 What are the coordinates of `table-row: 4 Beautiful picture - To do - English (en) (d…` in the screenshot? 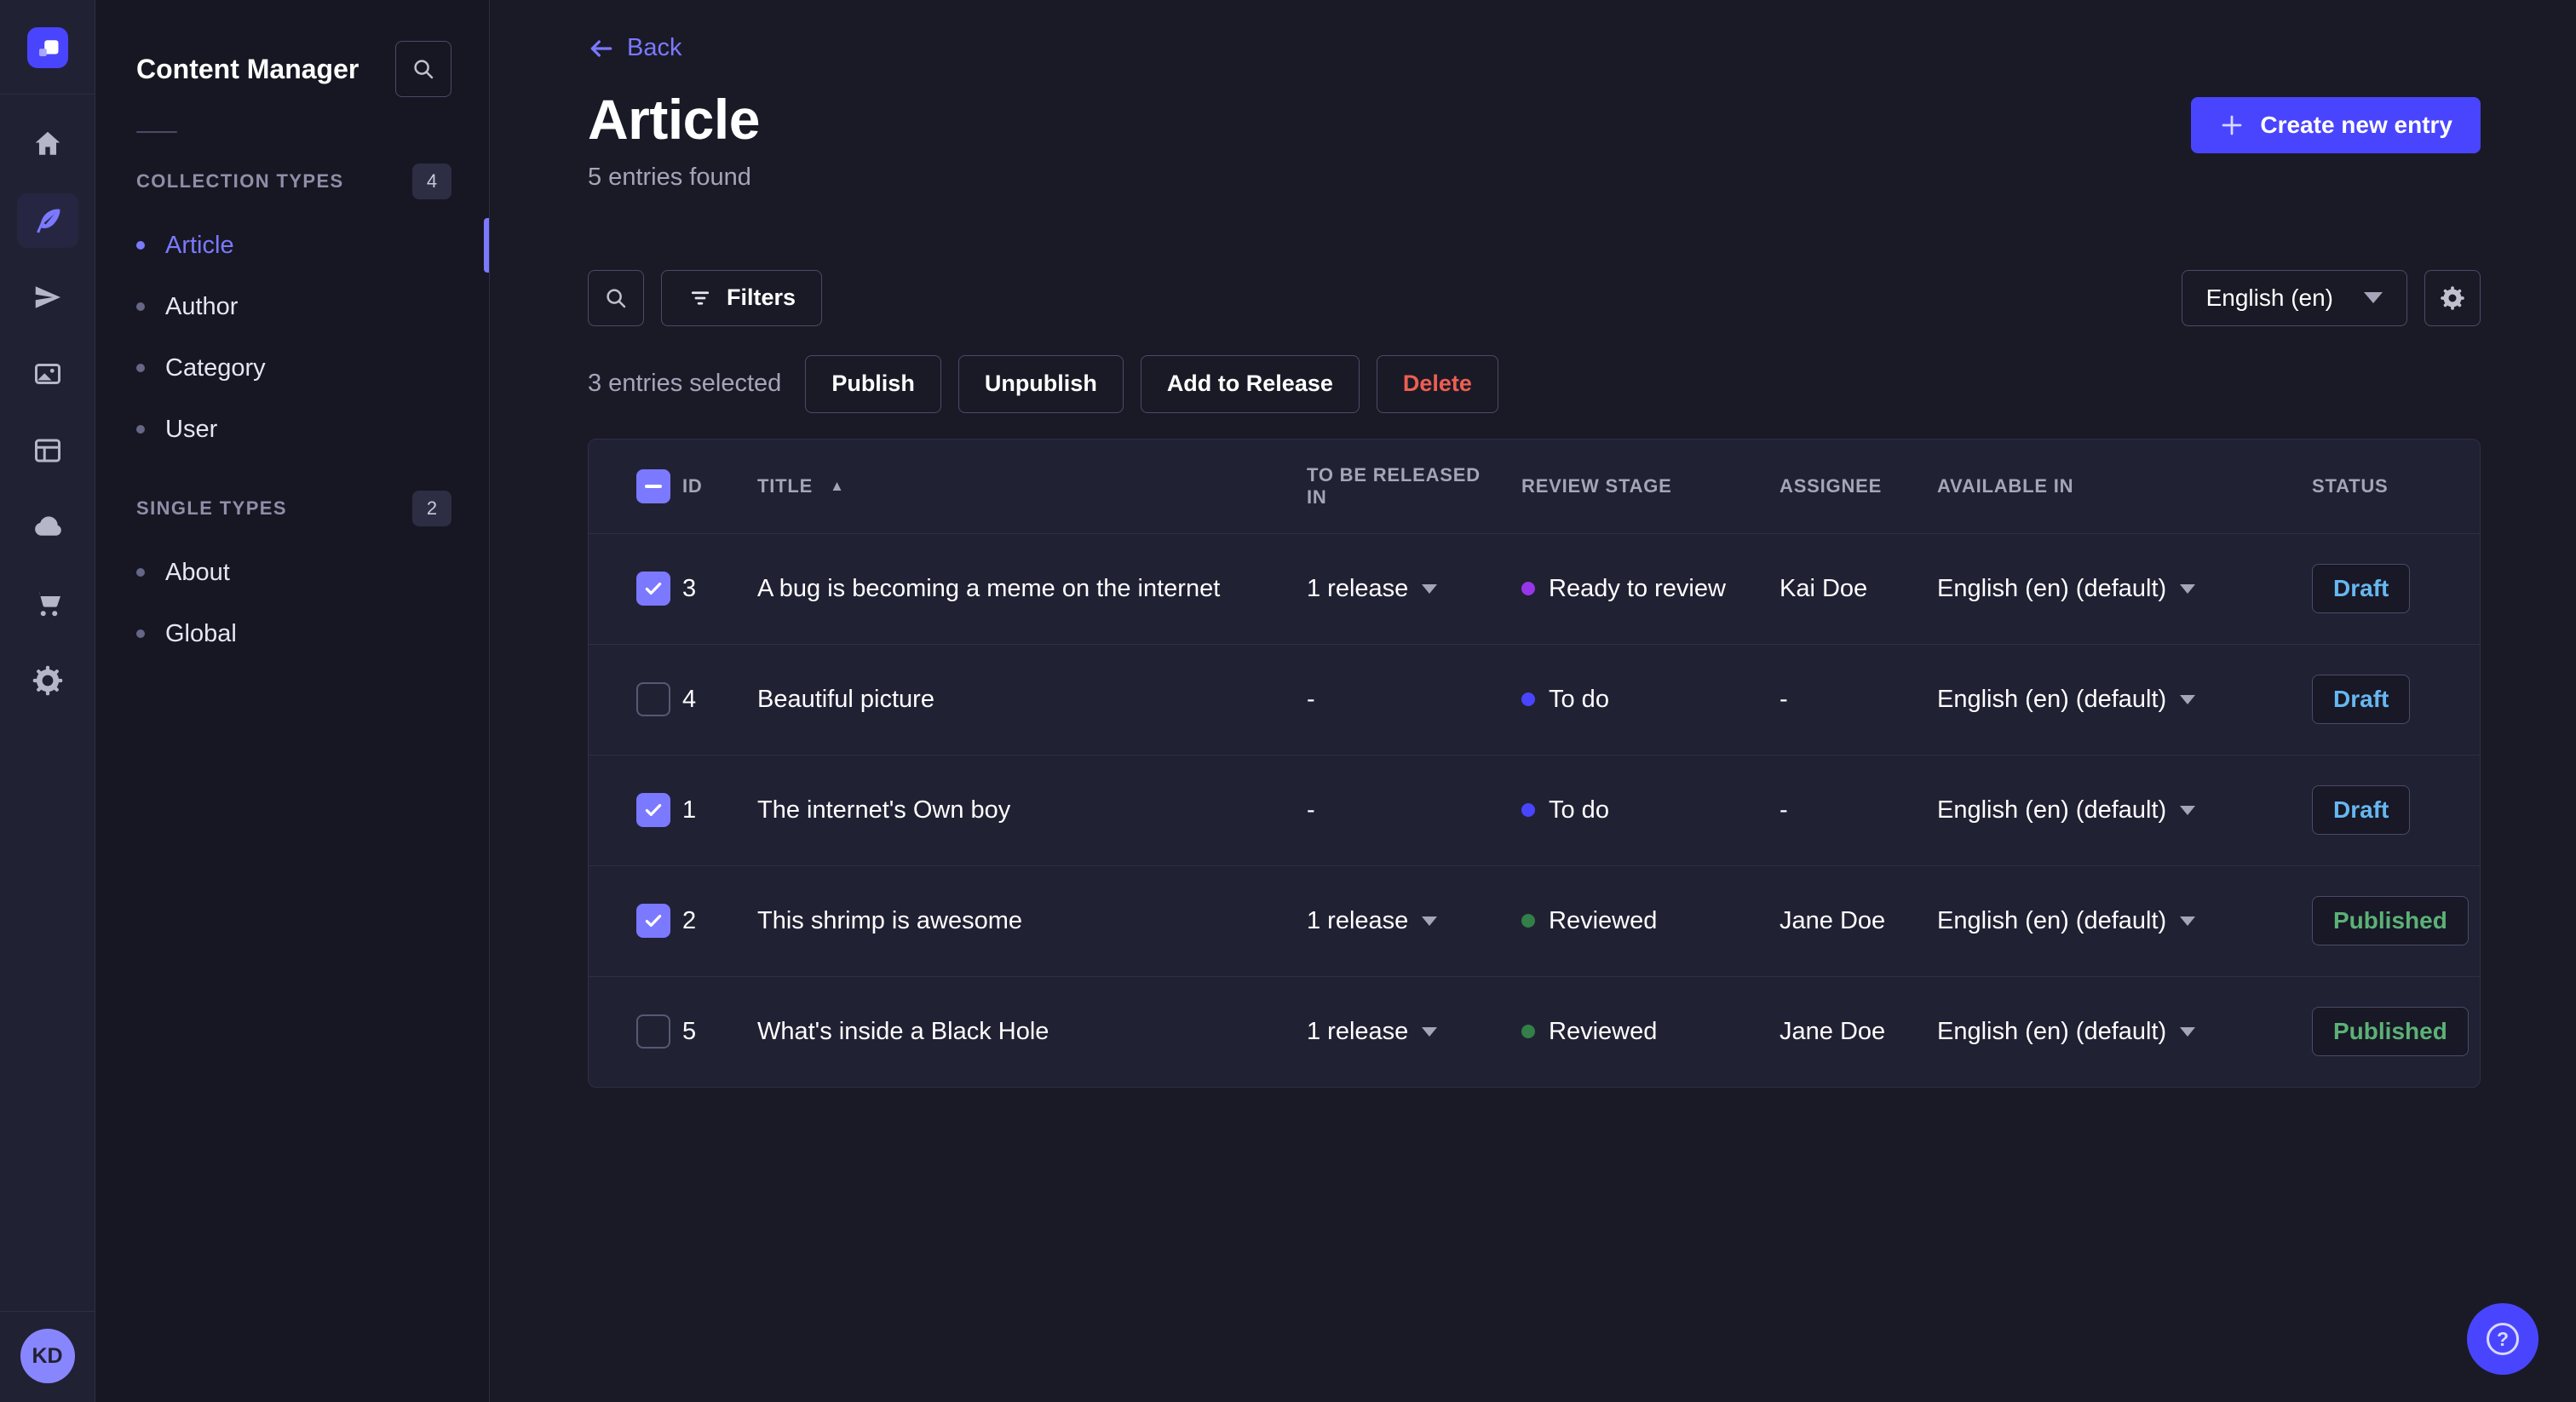 It's located at (1535, 699).